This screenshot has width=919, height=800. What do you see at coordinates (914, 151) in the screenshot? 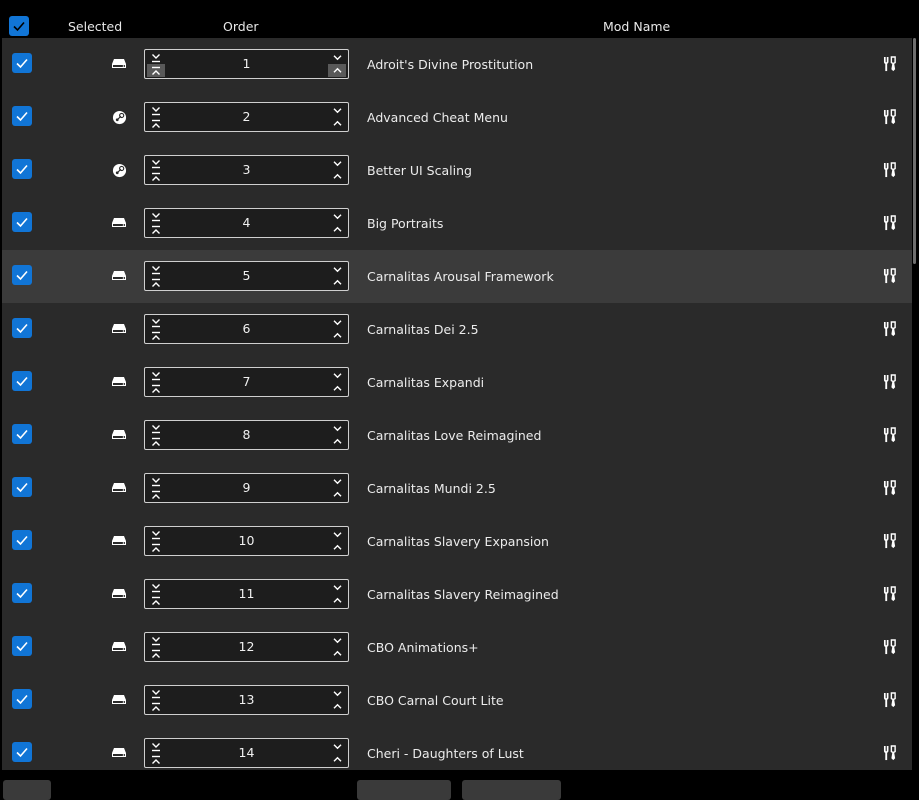
I see `scrollbar-thumb` at bounding box center [914, 151].